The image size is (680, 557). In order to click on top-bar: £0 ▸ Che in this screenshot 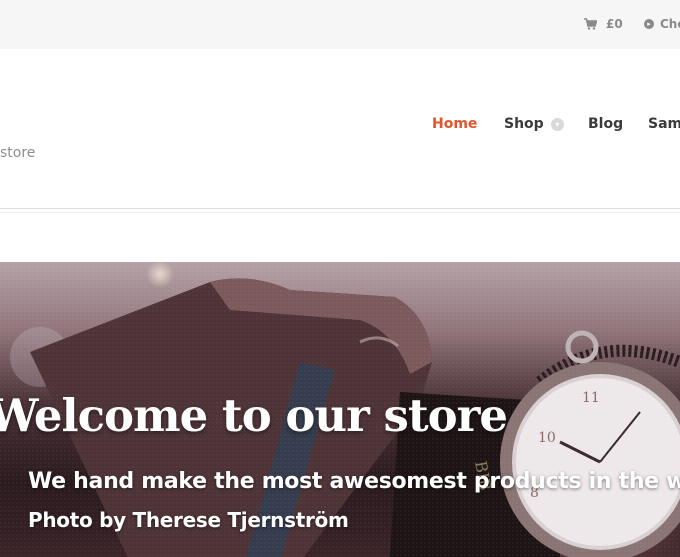, I will do `click(340, 24)`.